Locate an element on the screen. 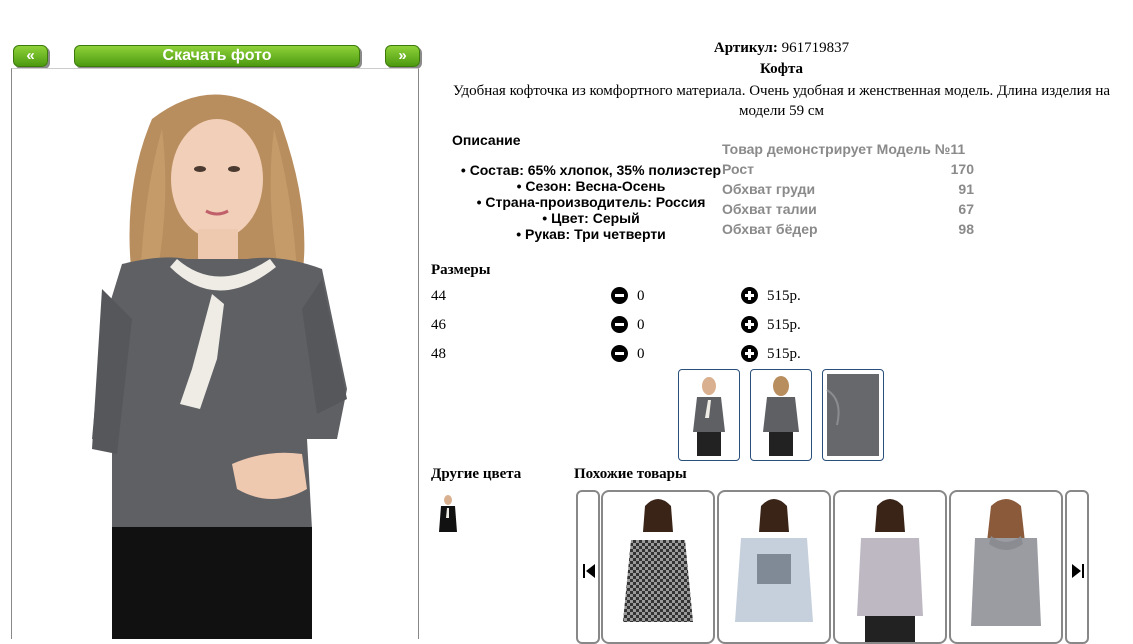 This screenshot has width=1133, height=644. detail-item: Состав: 65% хлопок, 35% полиэстер is located at coordinates (591, 170).